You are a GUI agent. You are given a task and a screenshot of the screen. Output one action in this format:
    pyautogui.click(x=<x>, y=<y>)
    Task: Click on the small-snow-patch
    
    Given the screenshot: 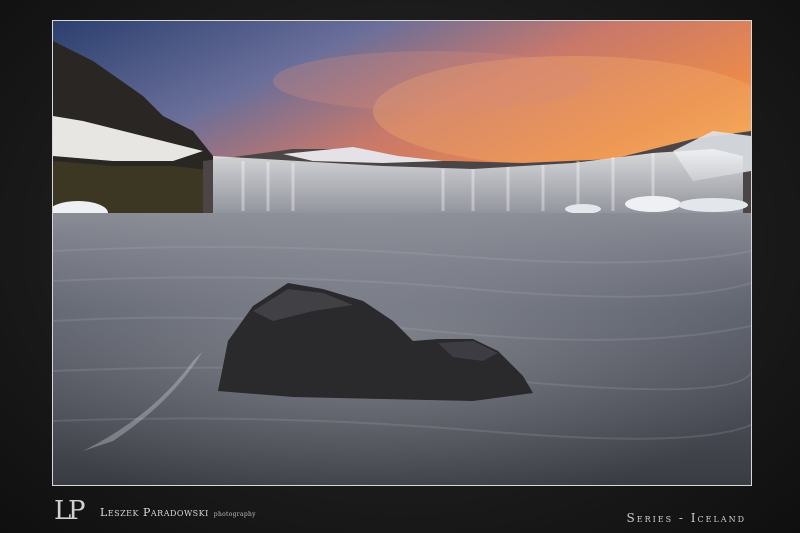 What is the action you would take?
    pyautogui.click(x=583, y=209)
    